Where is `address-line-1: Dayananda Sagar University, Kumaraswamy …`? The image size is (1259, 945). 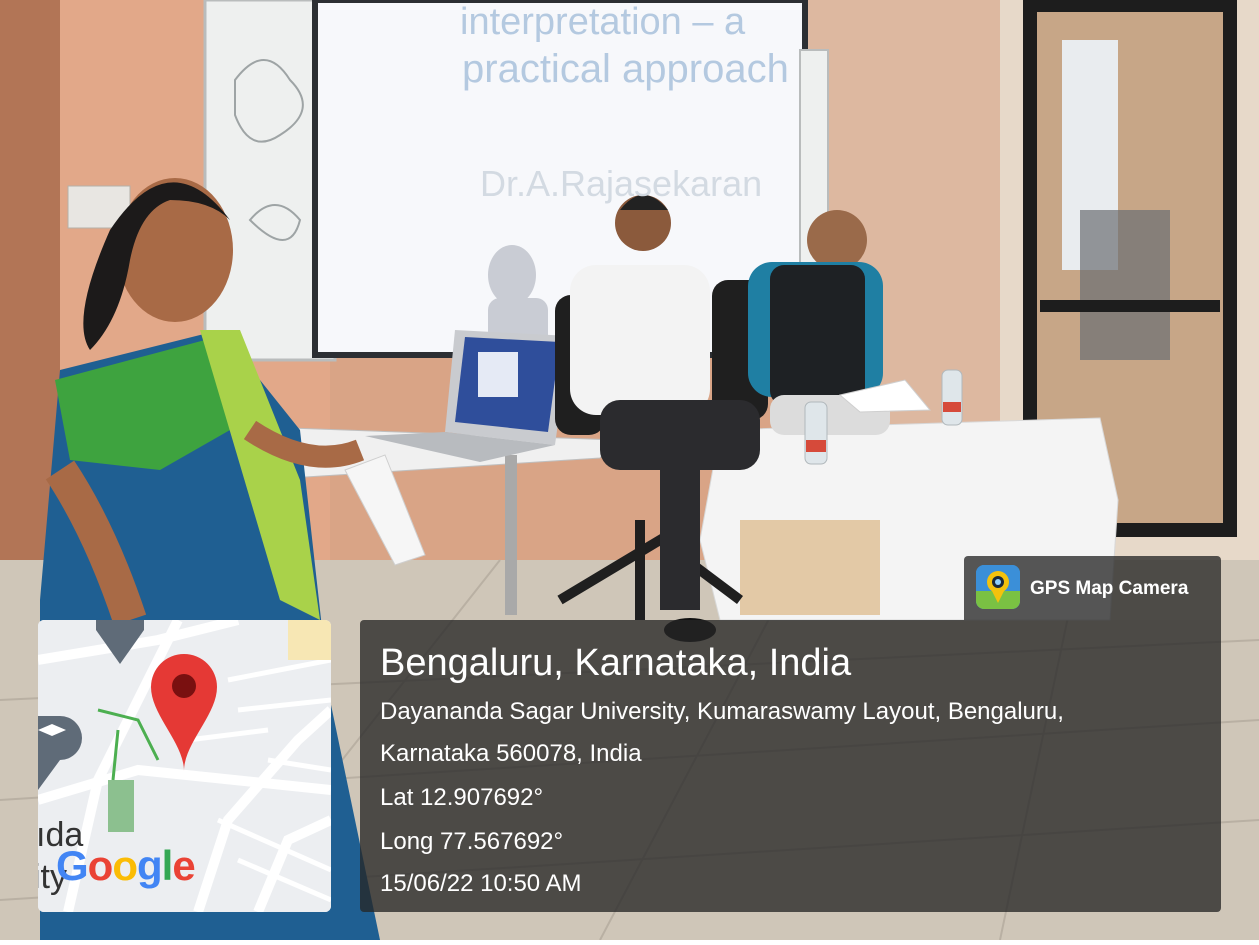
address-line-1: Dayananda Sagar University, Kumaraswamy … is located at coordinates (722, 711).